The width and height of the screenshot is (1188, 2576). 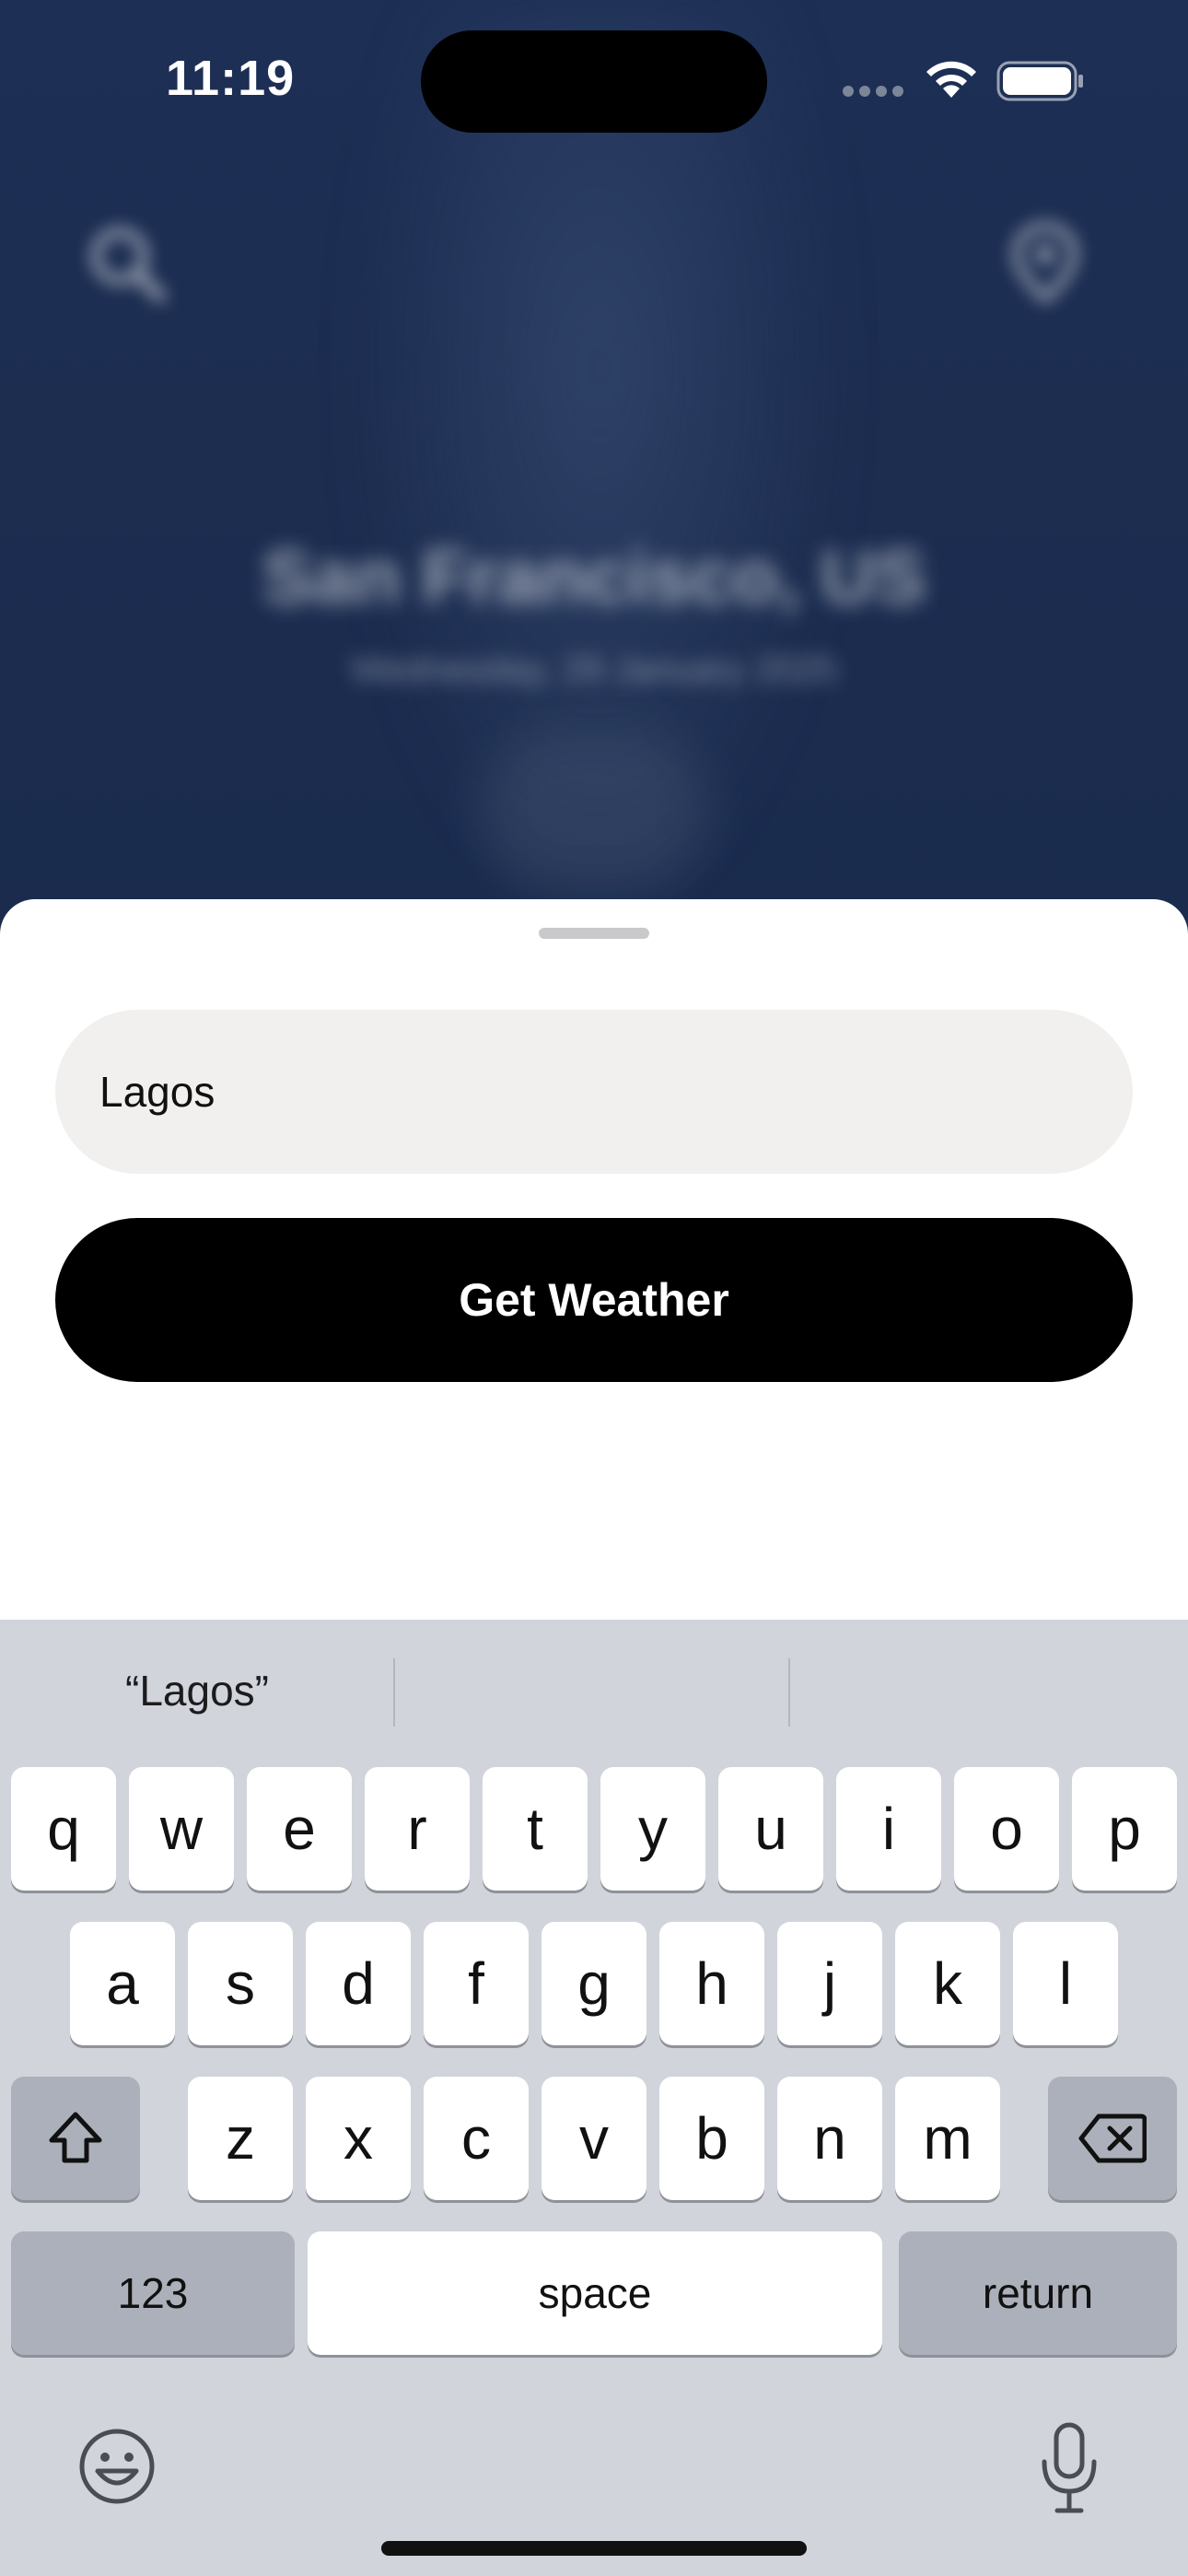 What do you see at coordinates (948, 2138) in the screenshot?
I see `key-m: m` at bounding box center [948, 2138].